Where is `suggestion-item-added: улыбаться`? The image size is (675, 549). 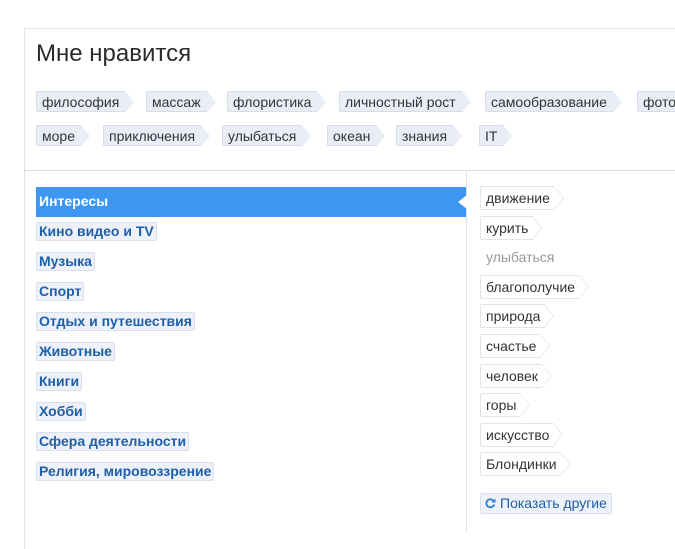 suggestion-item-added: улыбаться is located at coordinates (577, 260).